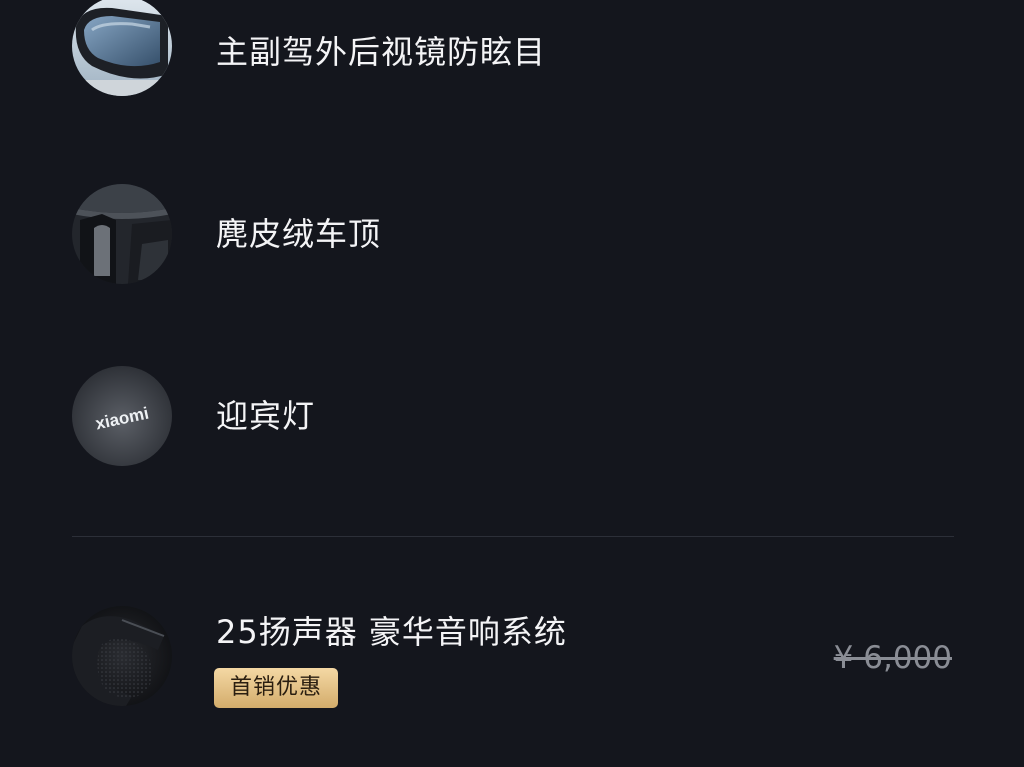 The height and width of the screenshot is (767, 1024). What do you see at coordinates (299, 234) in the screenshot?
I see `option-label: 麂皮绒车顶` at bounding box center [299, 234].